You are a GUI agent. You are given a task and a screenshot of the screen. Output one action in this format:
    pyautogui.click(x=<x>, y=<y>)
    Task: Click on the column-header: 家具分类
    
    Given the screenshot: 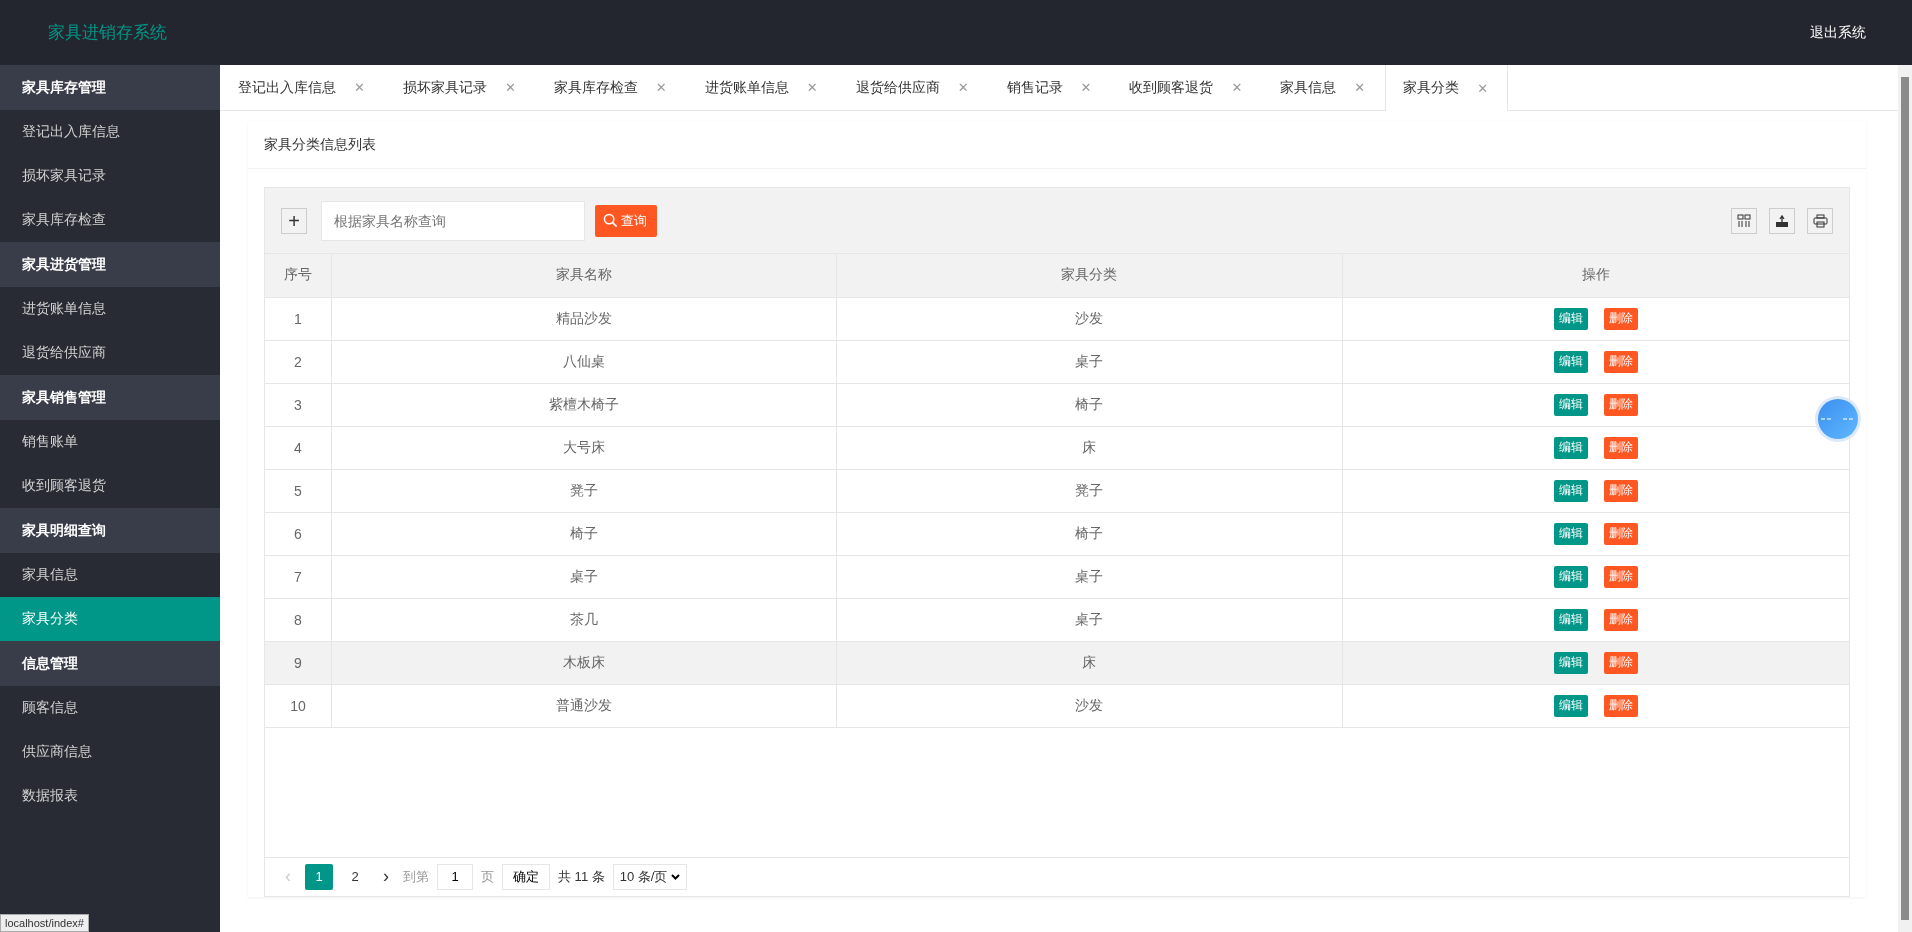 What is the action you would take?
    pyautogui.click(x=1089, y=275)
    